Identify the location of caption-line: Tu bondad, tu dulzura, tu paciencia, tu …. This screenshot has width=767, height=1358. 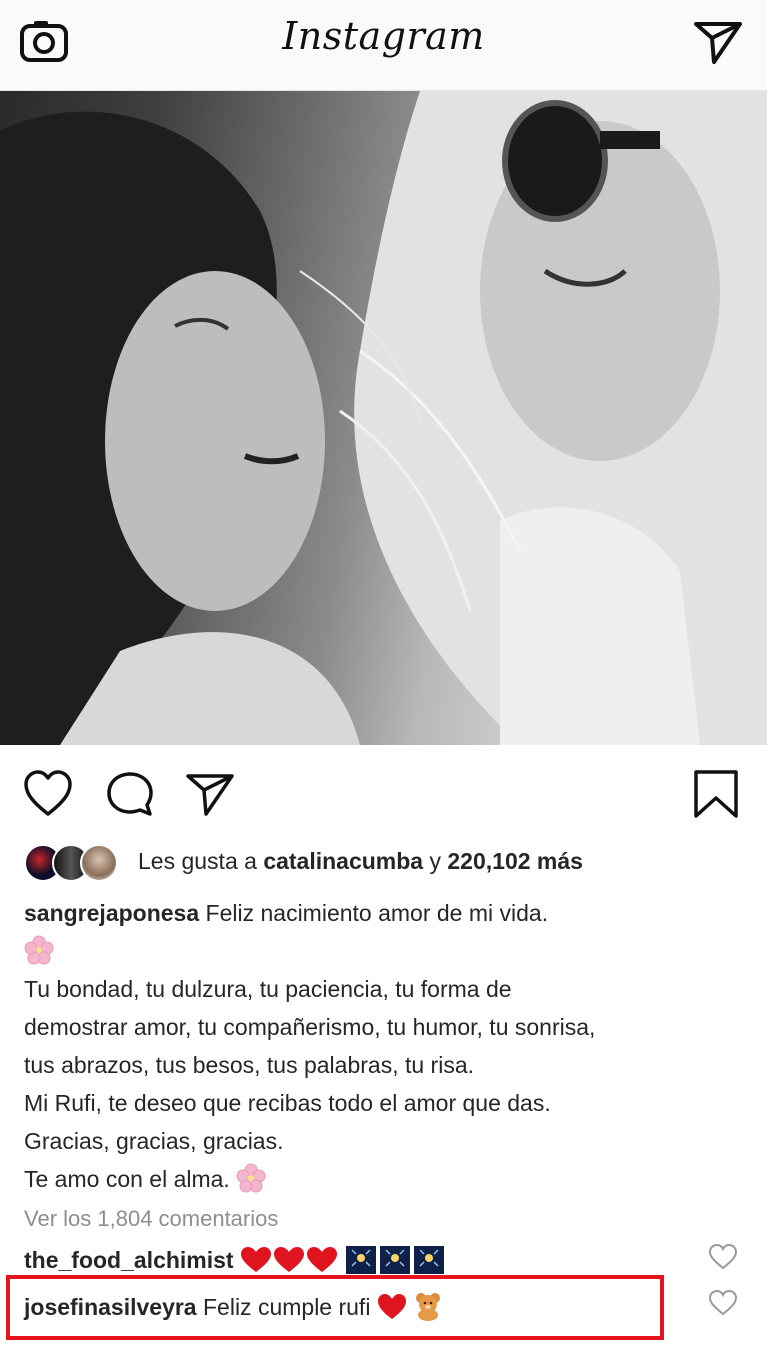
(268, 989).